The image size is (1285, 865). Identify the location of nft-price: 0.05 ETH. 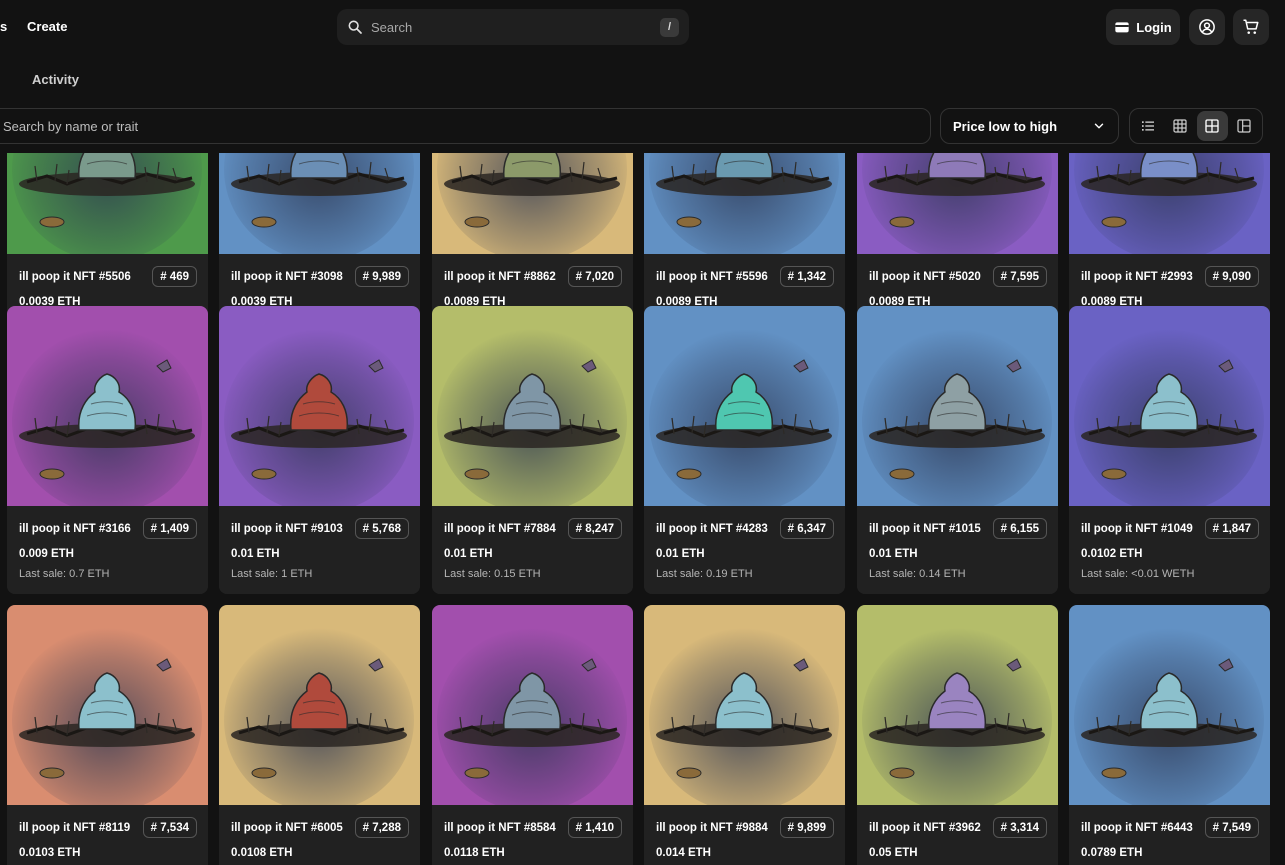
(893, 853).